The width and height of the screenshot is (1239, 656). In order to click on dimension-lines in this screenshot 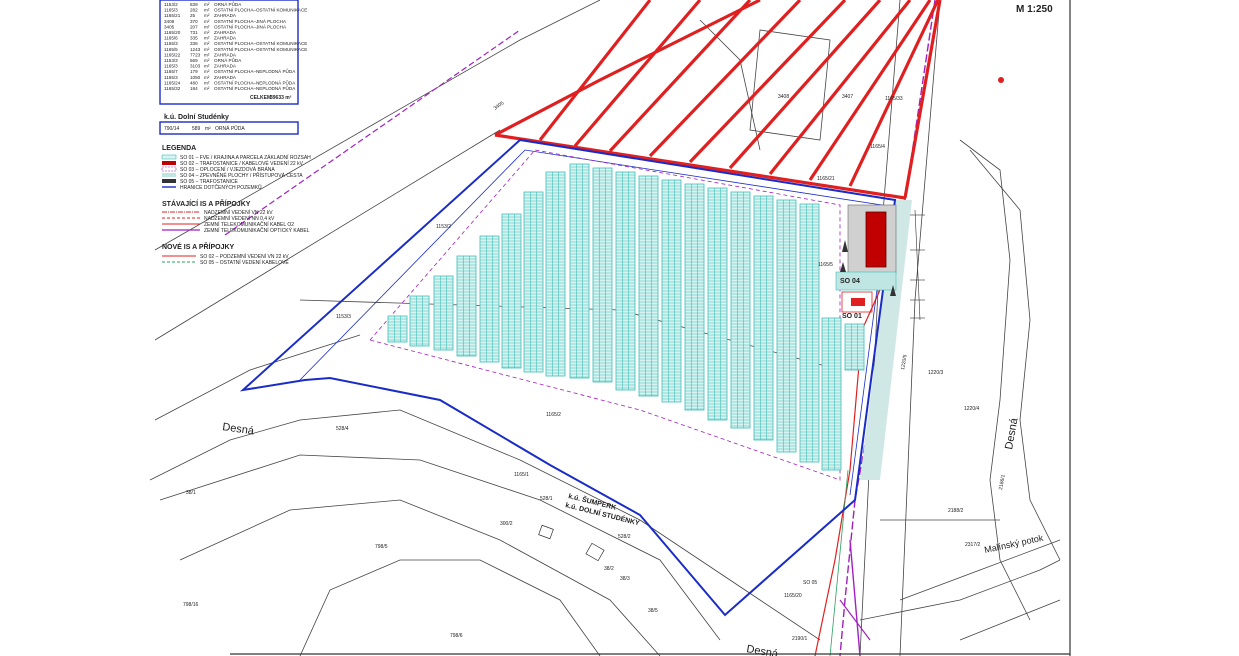, I will do `click(917, 265)`.